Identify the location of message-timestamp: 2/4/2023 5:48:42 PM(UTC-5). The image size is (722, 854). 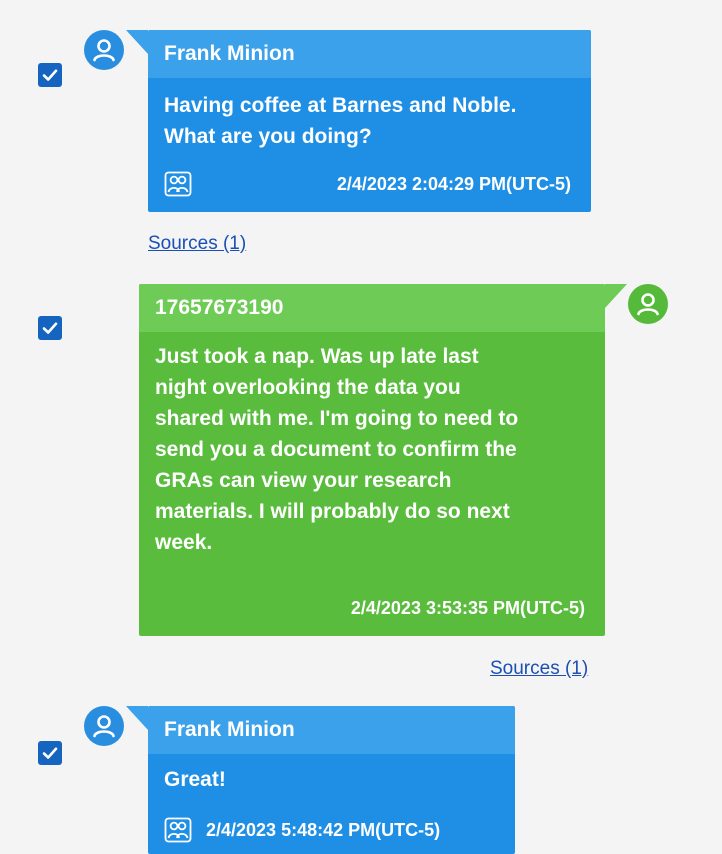
(323, 829).